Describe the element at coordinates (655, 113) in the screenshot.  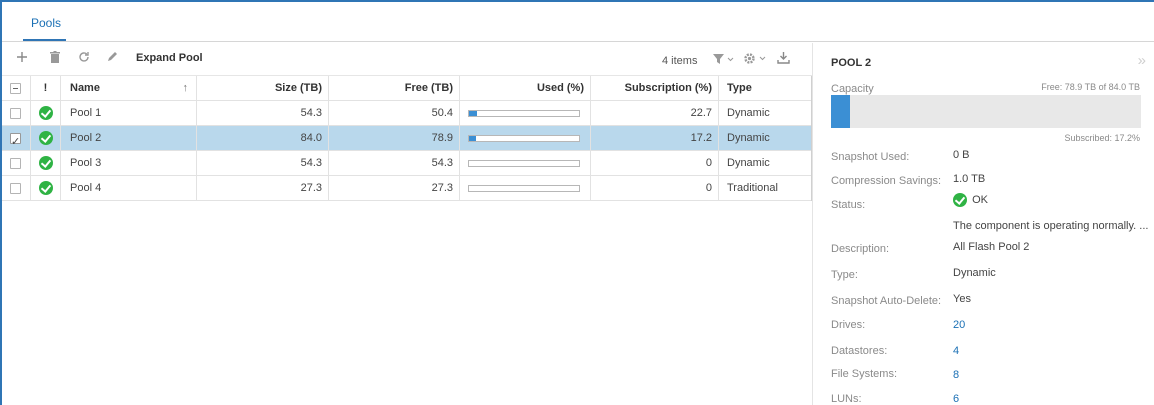
I see `pool-subscription: 22.7` at that location.